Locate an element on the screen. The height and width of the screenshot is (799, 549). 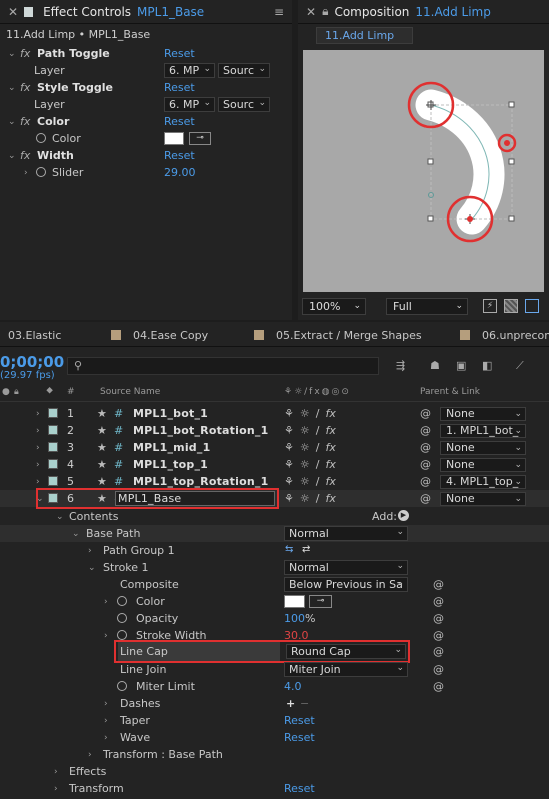
tab-04-ease-copy: 04.Ease Copy is located at coordinates (170, 335).